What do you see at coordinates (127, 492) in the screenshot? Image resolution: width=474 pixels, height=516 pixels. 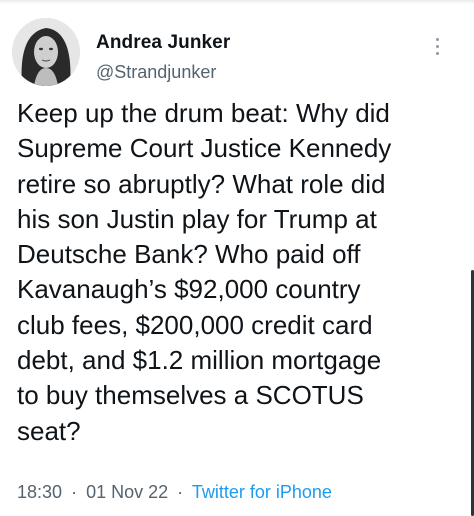 I see `tweet-date: 01 Nov 22` at bounding box center [127, 492].